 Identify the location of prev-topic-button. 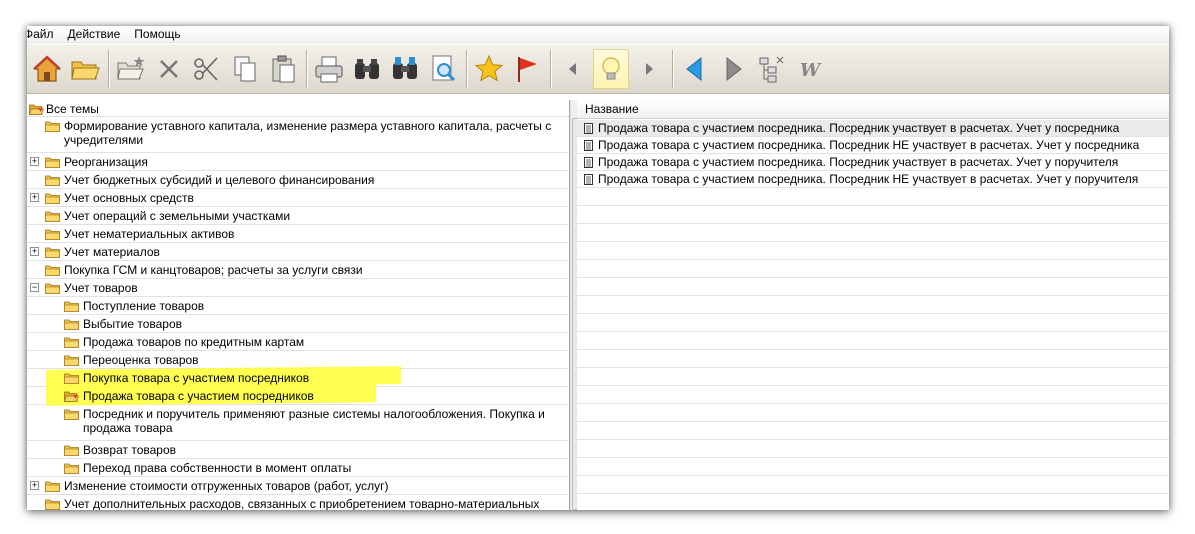
(573, 69).